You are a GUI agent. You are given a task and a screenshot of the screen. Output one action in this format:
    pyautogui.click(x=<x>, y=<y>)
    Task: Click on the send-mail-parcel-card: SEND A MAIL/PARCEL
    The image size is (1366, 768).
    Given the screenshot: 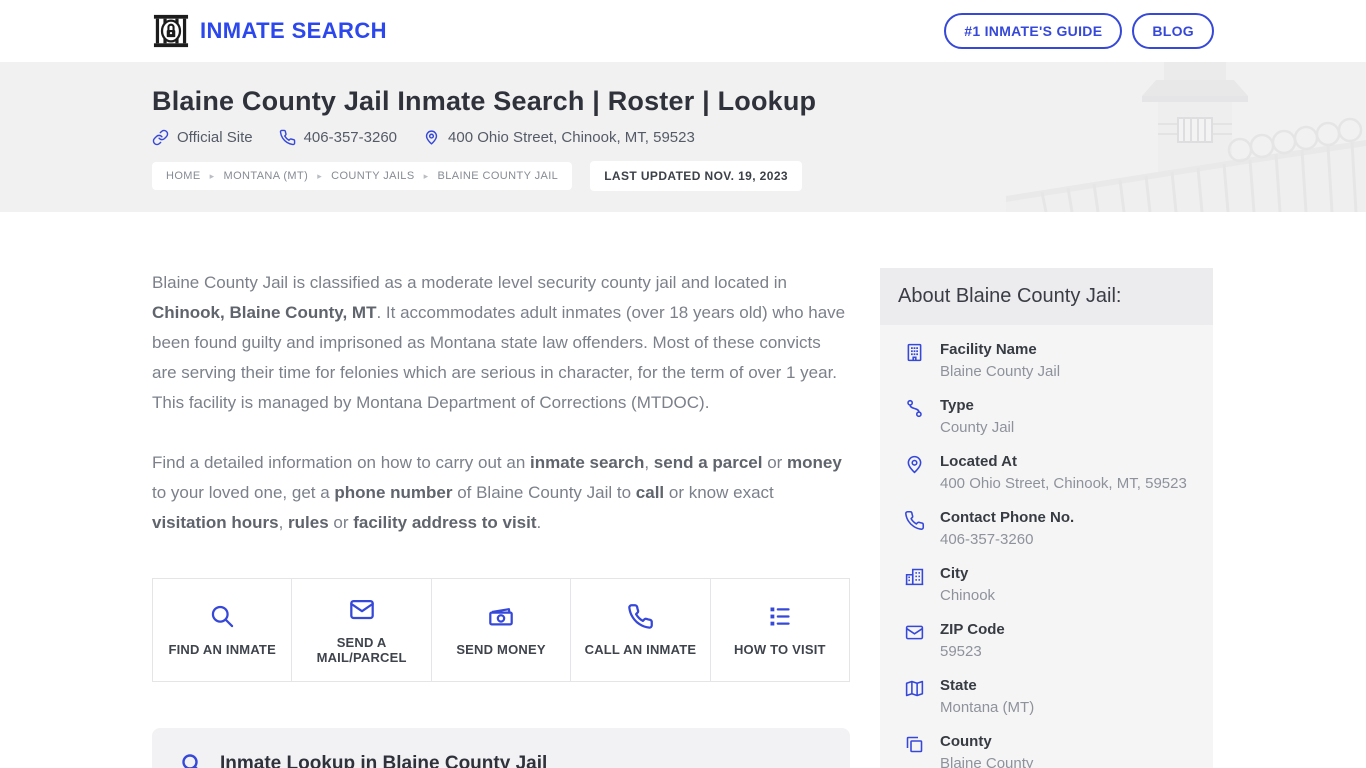 What is the action you would take?
    pyautogui.click(x=361, y=630)
    